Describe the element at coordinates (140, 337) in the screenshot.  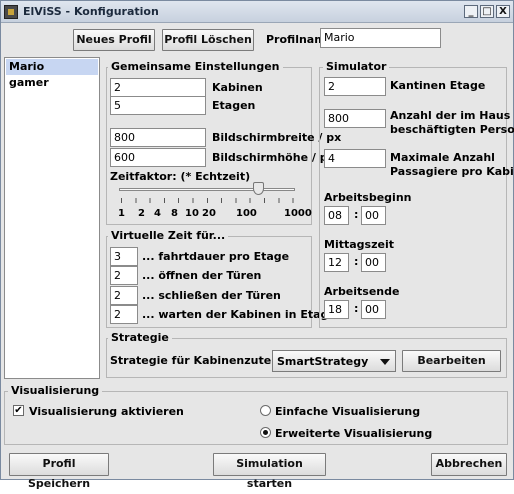
I see `strategy-title: Strategie` at that location.